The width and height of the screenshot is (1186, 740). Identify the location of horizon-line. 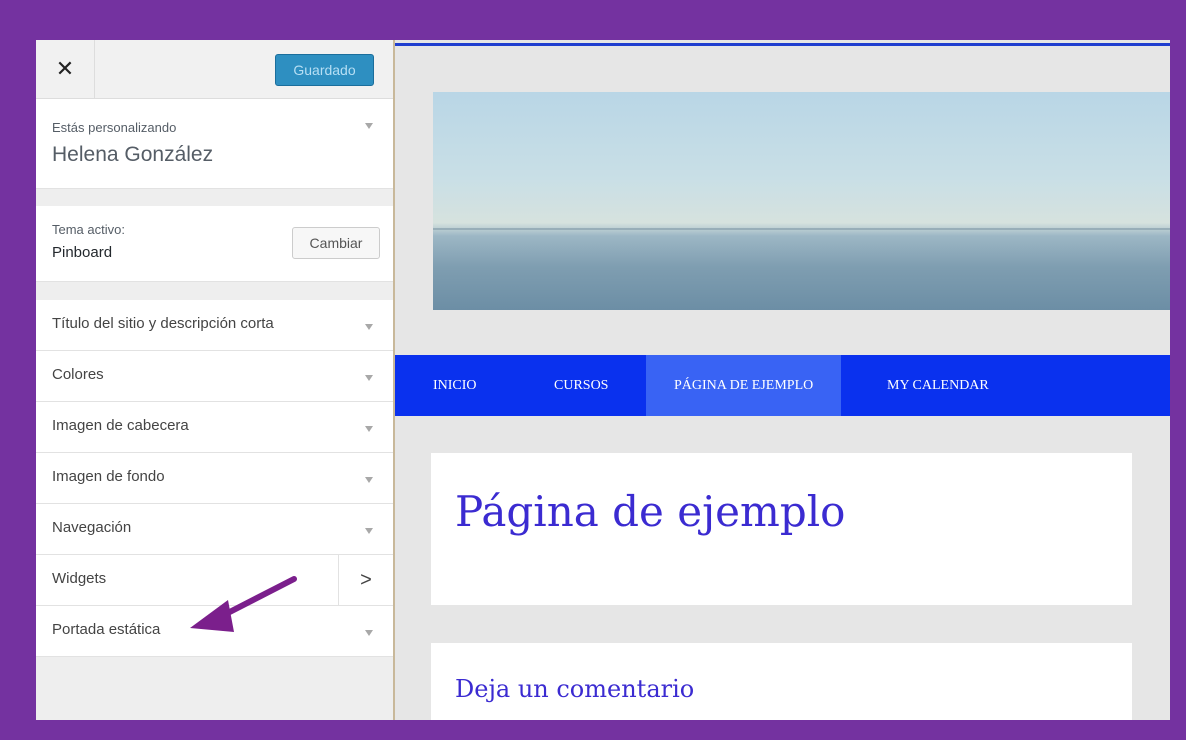
(801, 229).